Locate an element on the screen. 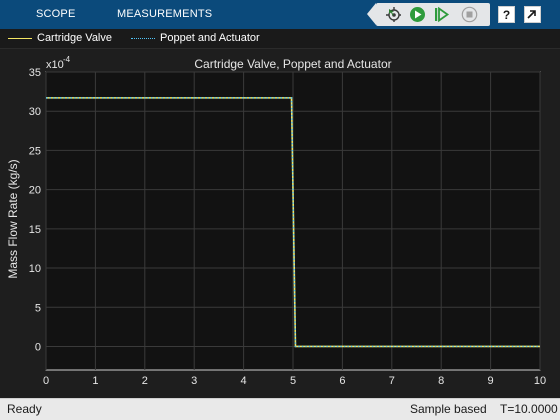 This screenshot has width=560, height=420. legend-swatch-solid is located at coordinates (20, 38).